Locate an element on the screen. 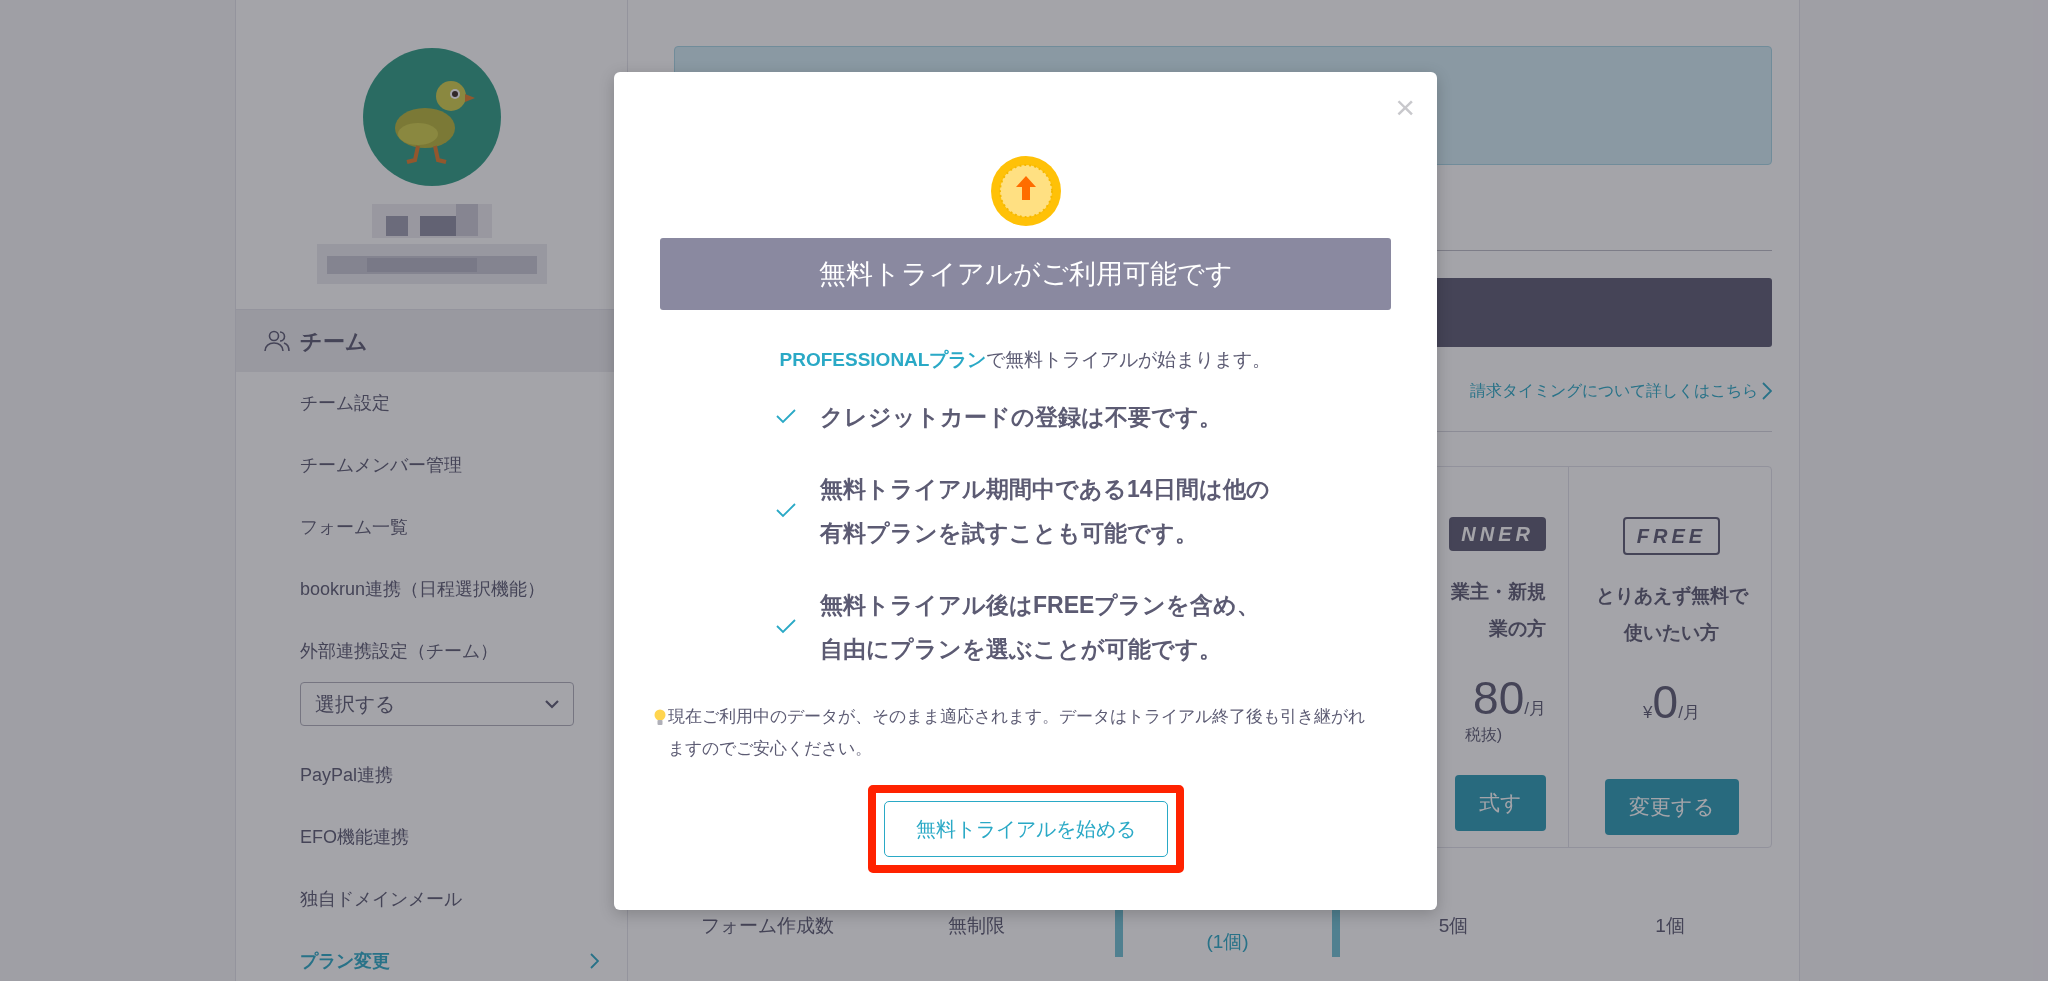 The width and height of the screenshot is (2048, 981). plan-price: 80 is located at coordinates (1499, 698).